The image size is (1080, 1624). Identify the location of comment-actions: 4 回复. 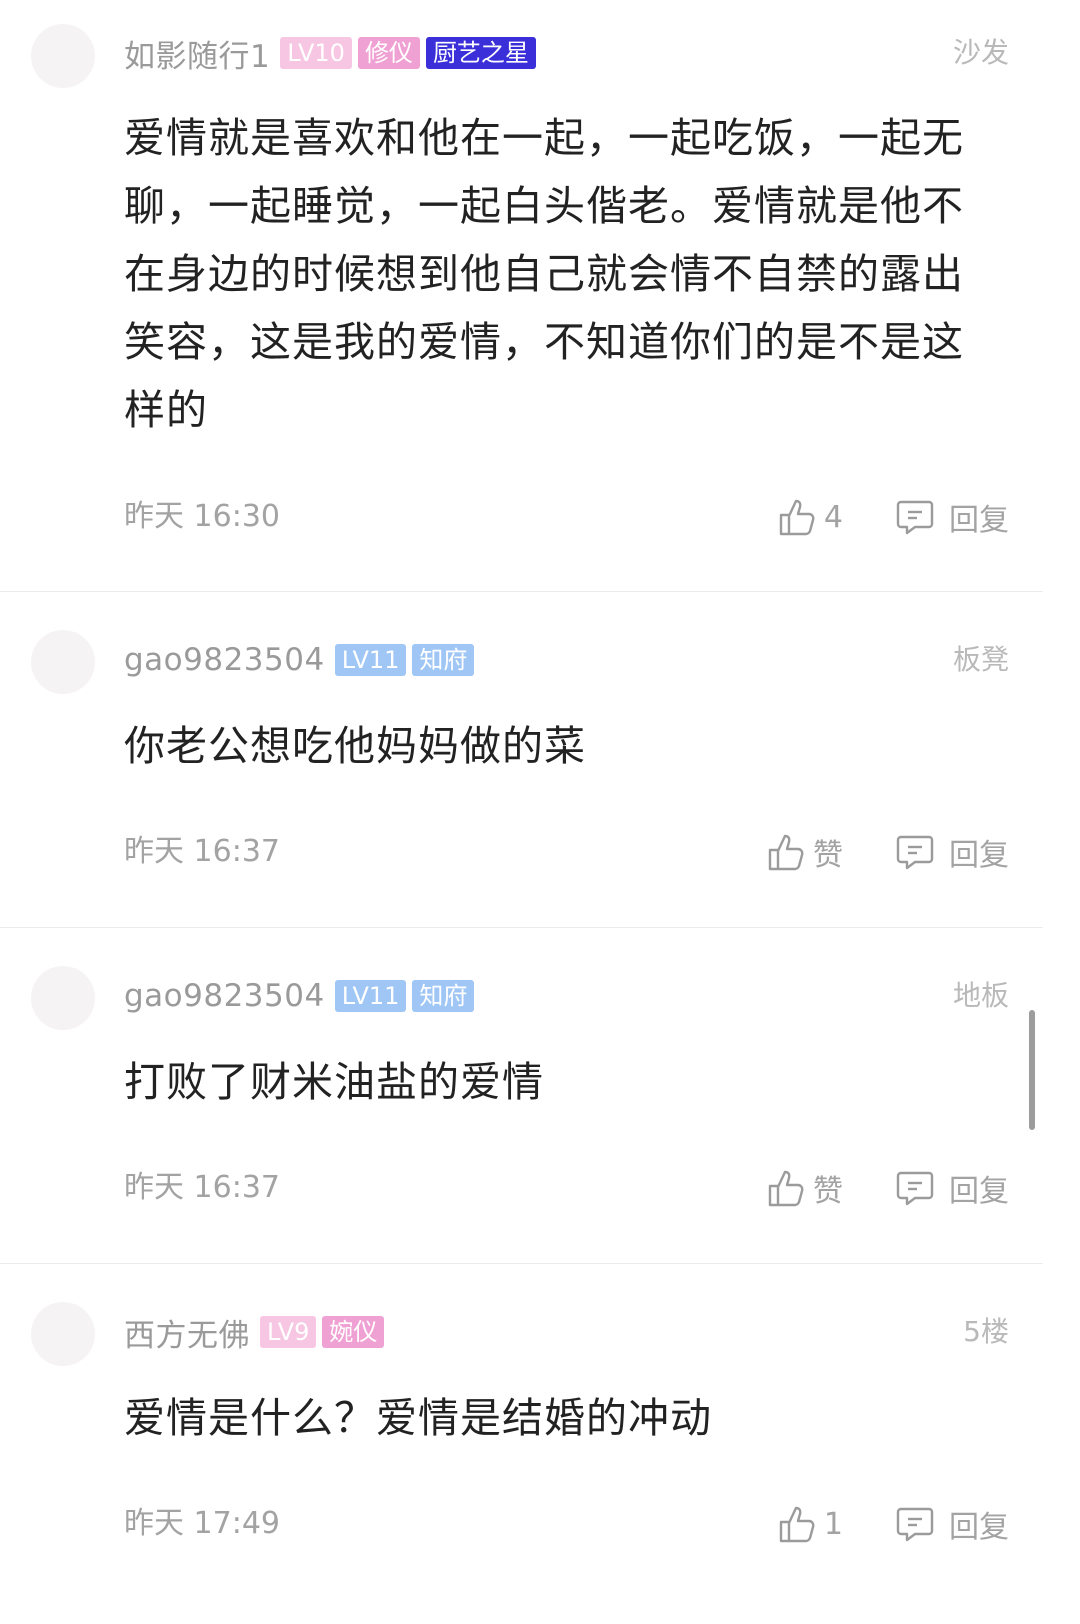
(893, 517).